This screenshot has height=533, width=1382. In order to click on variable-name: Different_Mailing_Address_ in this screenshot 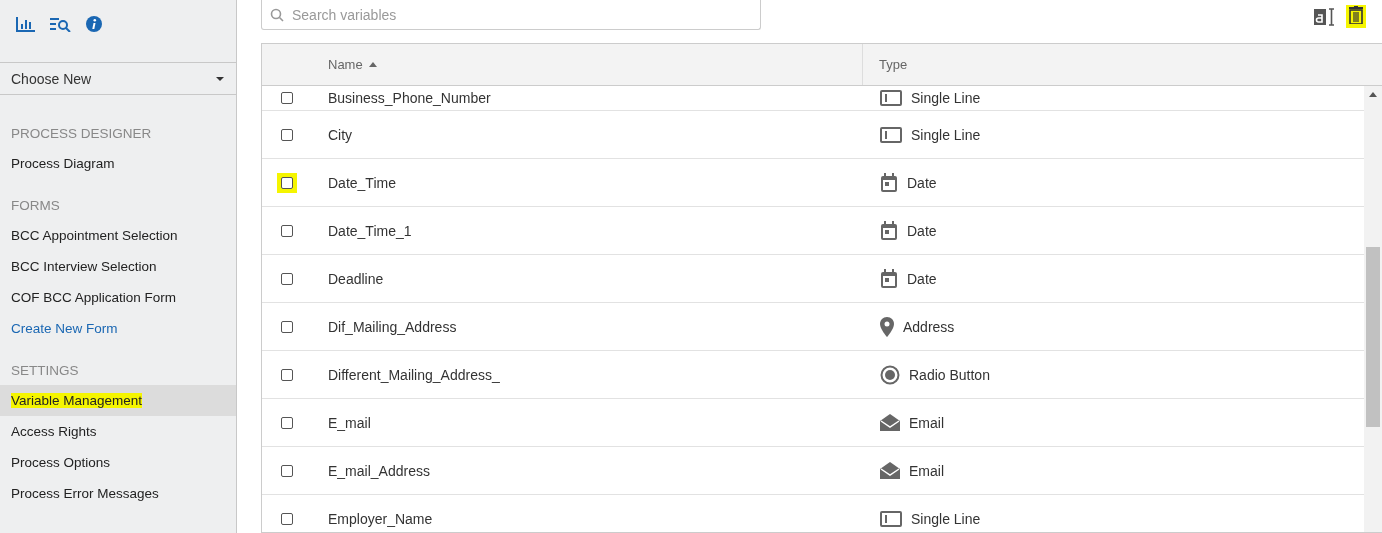, I will do `click(414, 374)`.